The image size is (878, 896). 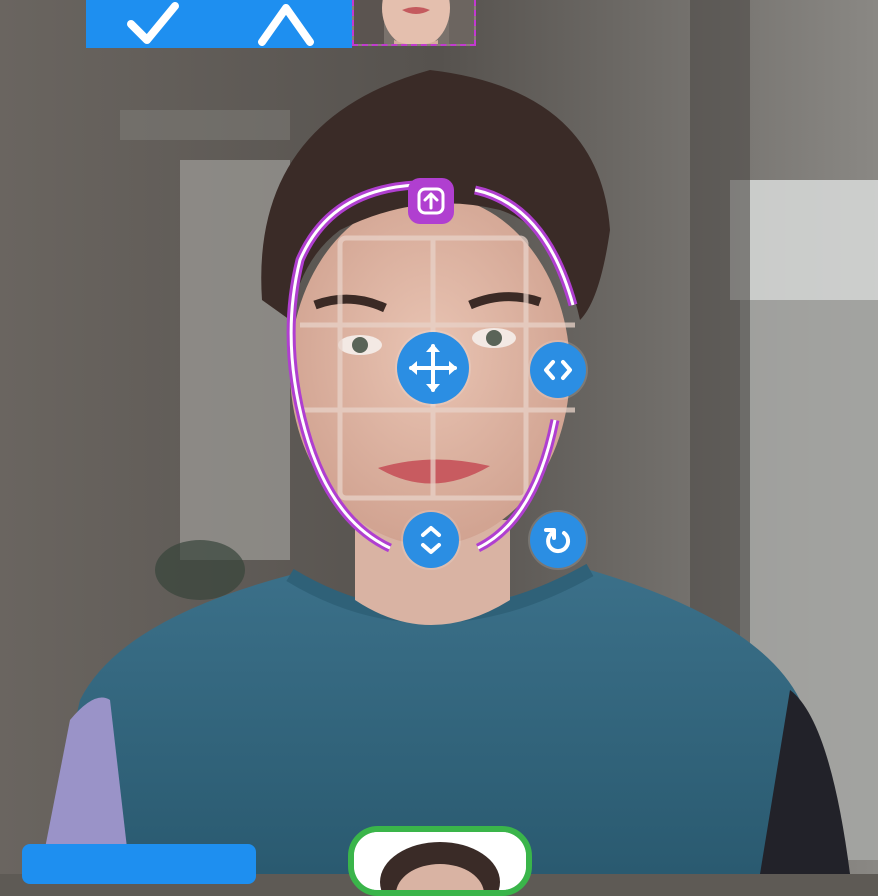 I want to click on face-thumbnail-image, so click(x=440, y=861).